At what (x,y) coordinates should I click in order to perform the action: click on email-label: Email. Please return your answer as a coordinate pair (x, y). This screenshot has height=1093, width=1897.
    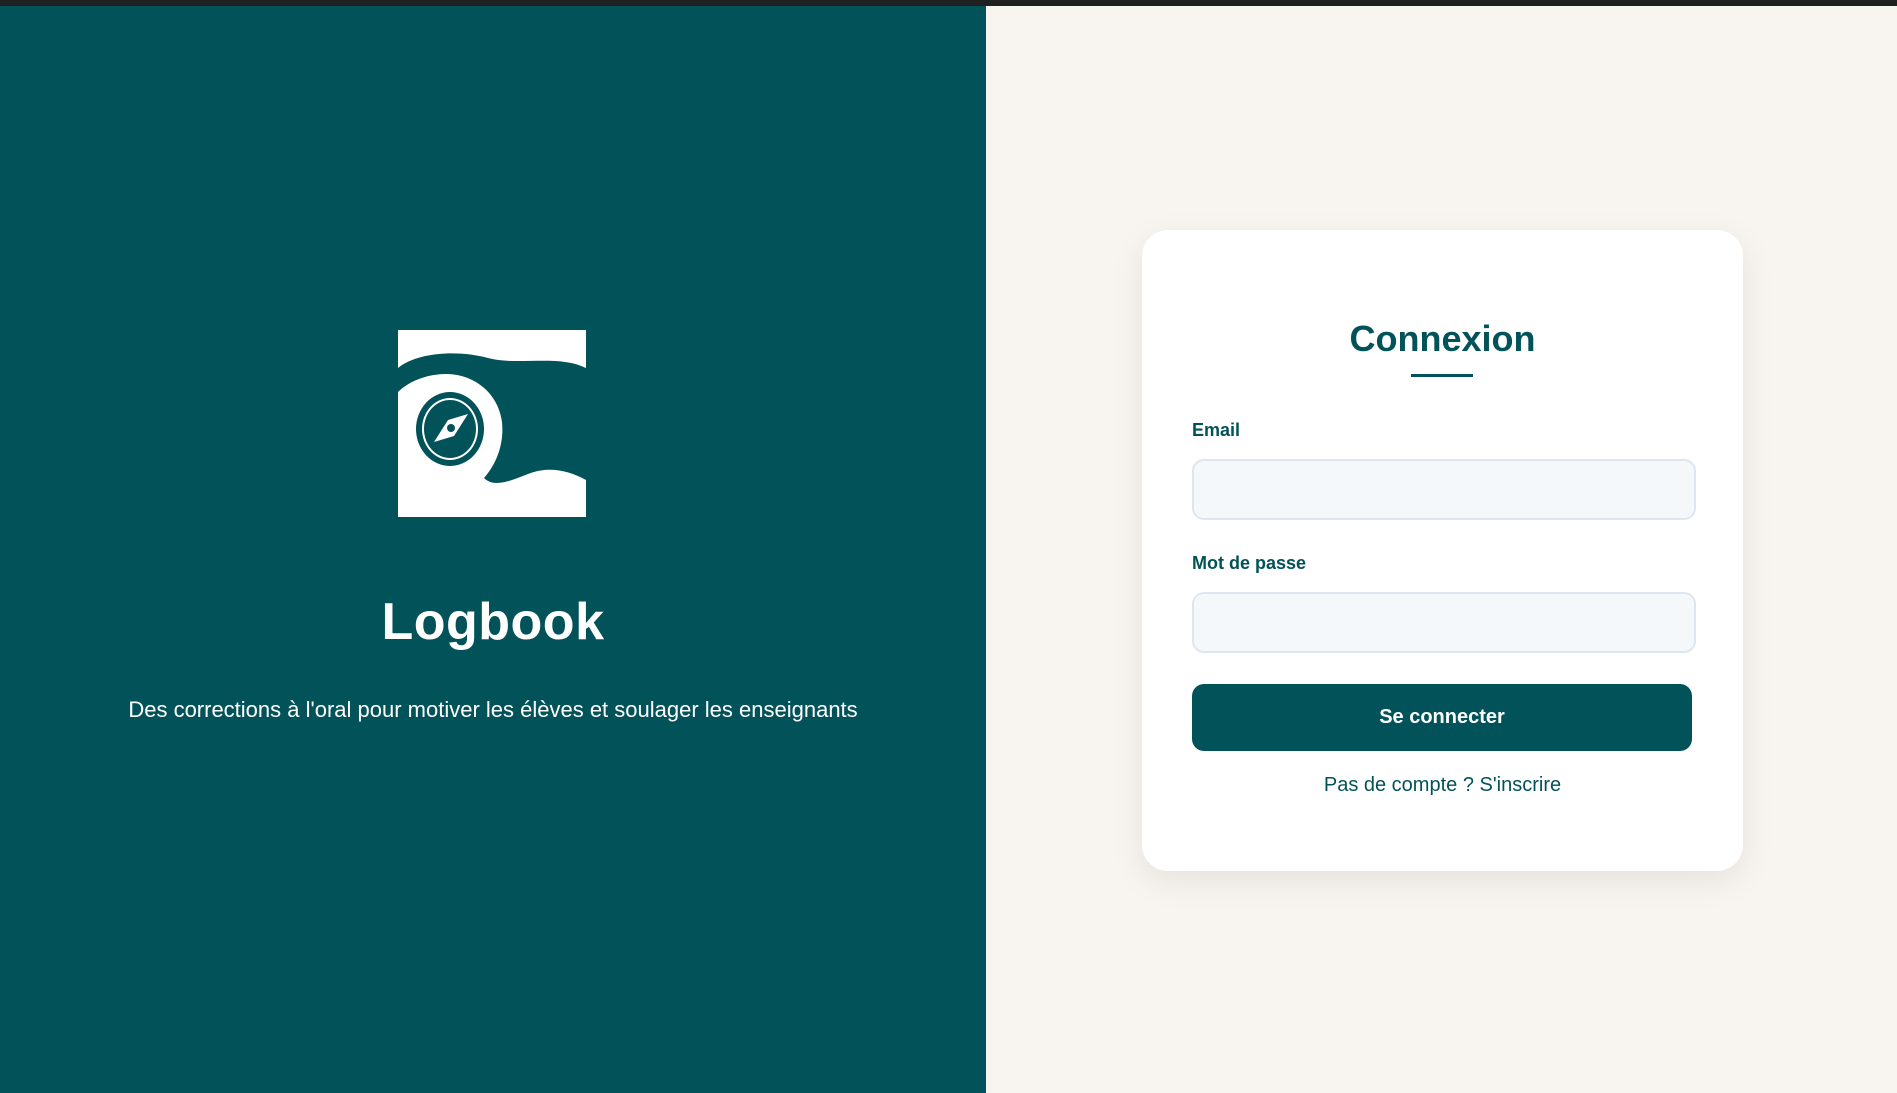
    Looking at the image, I should click on (1216, 430).